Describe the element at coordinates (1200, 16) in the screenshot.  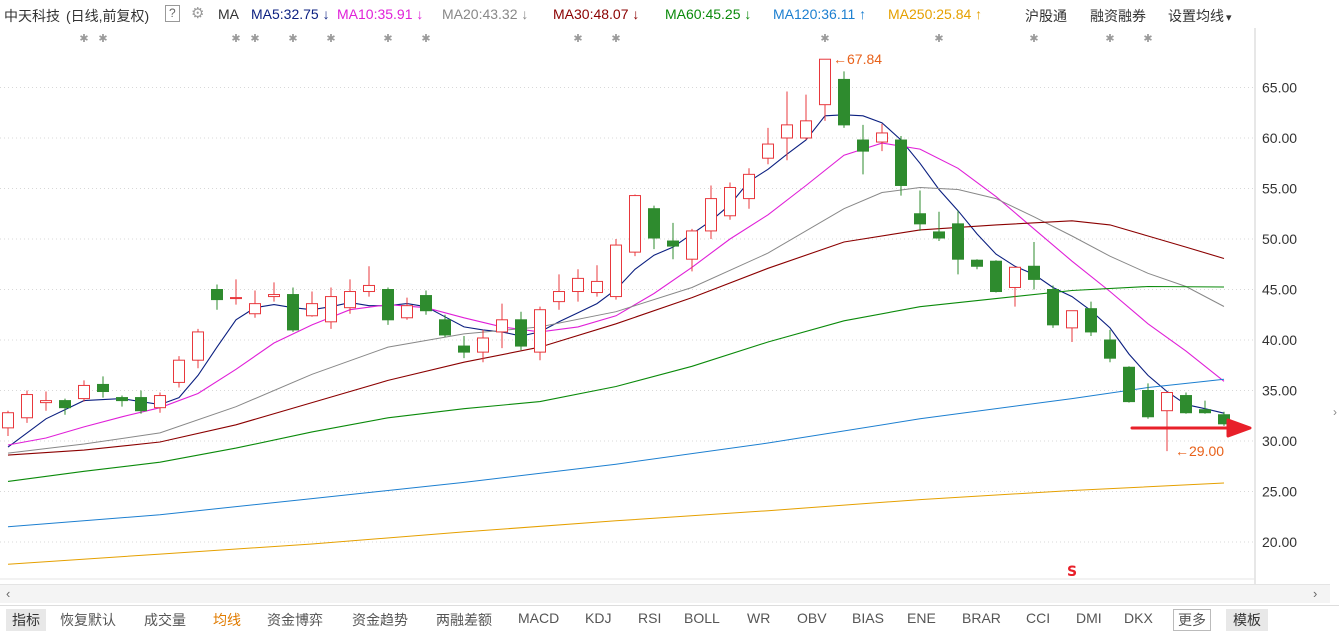
I see `ma-settings-button: 设置均线 ▾` at that location.